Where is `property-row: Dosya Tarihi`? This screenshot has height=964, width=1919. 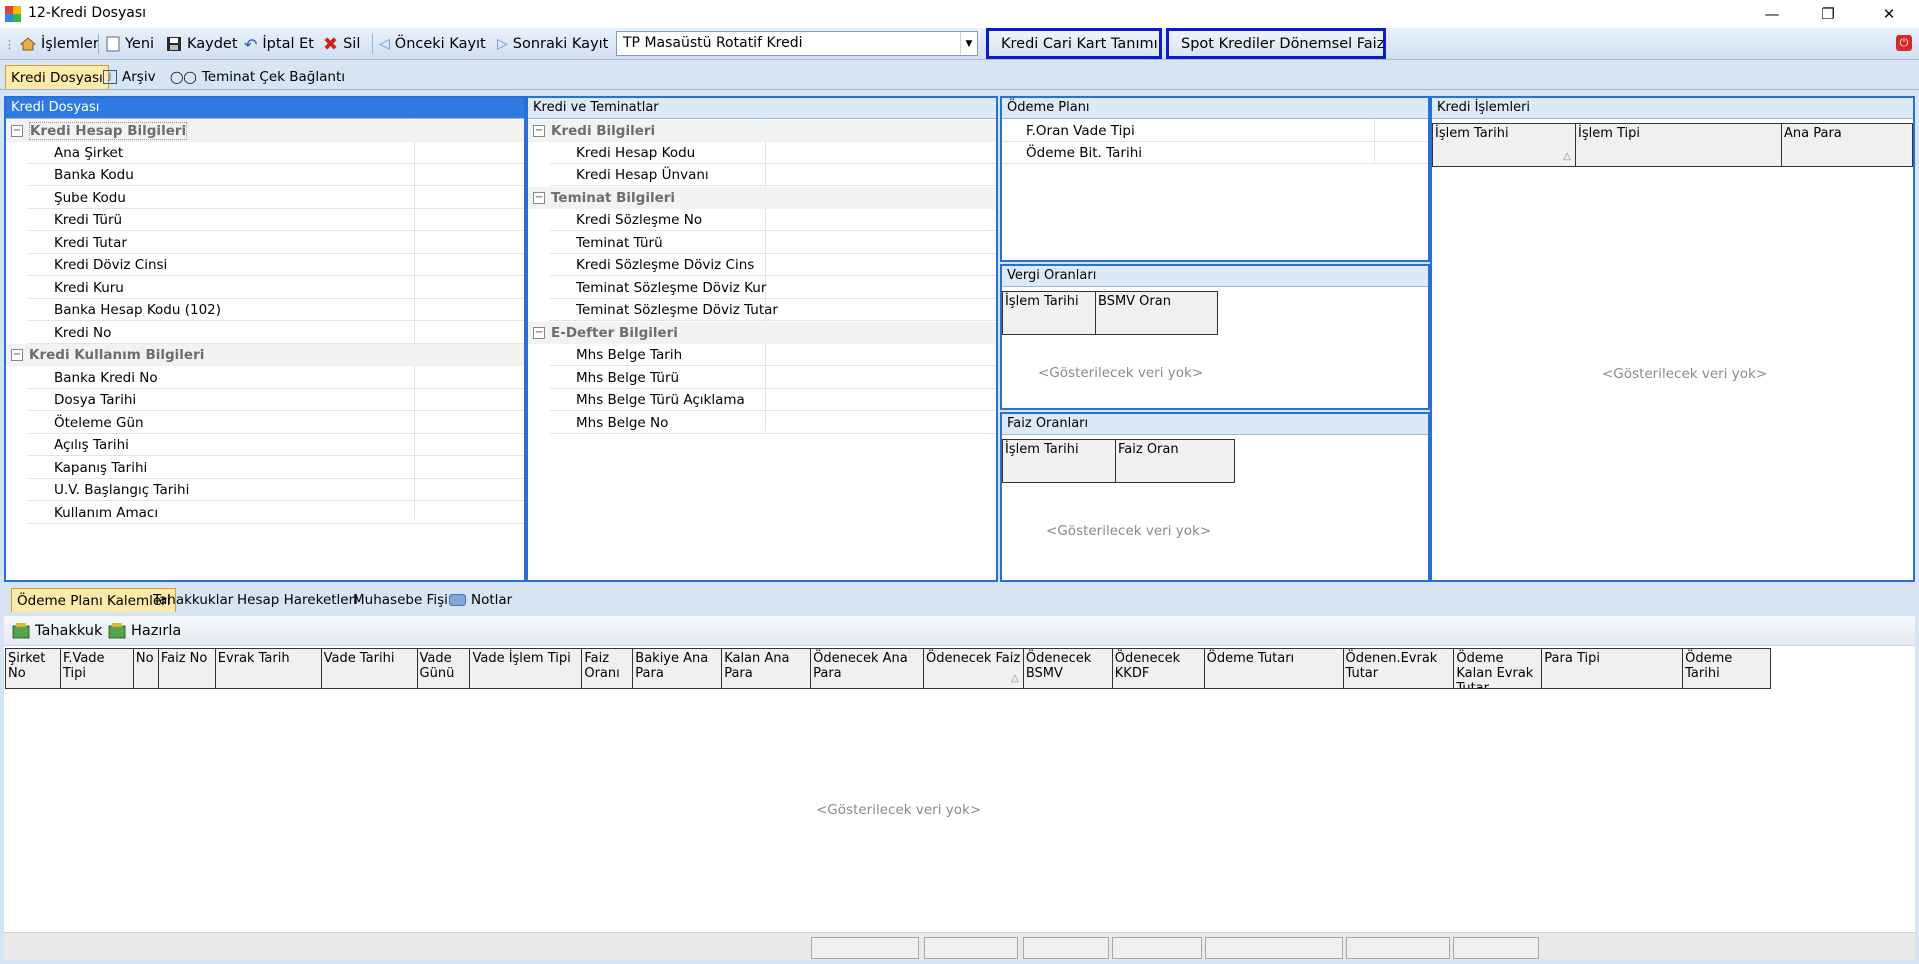 property-row: Dosya Tarihi is located at coordinates (276, 400).